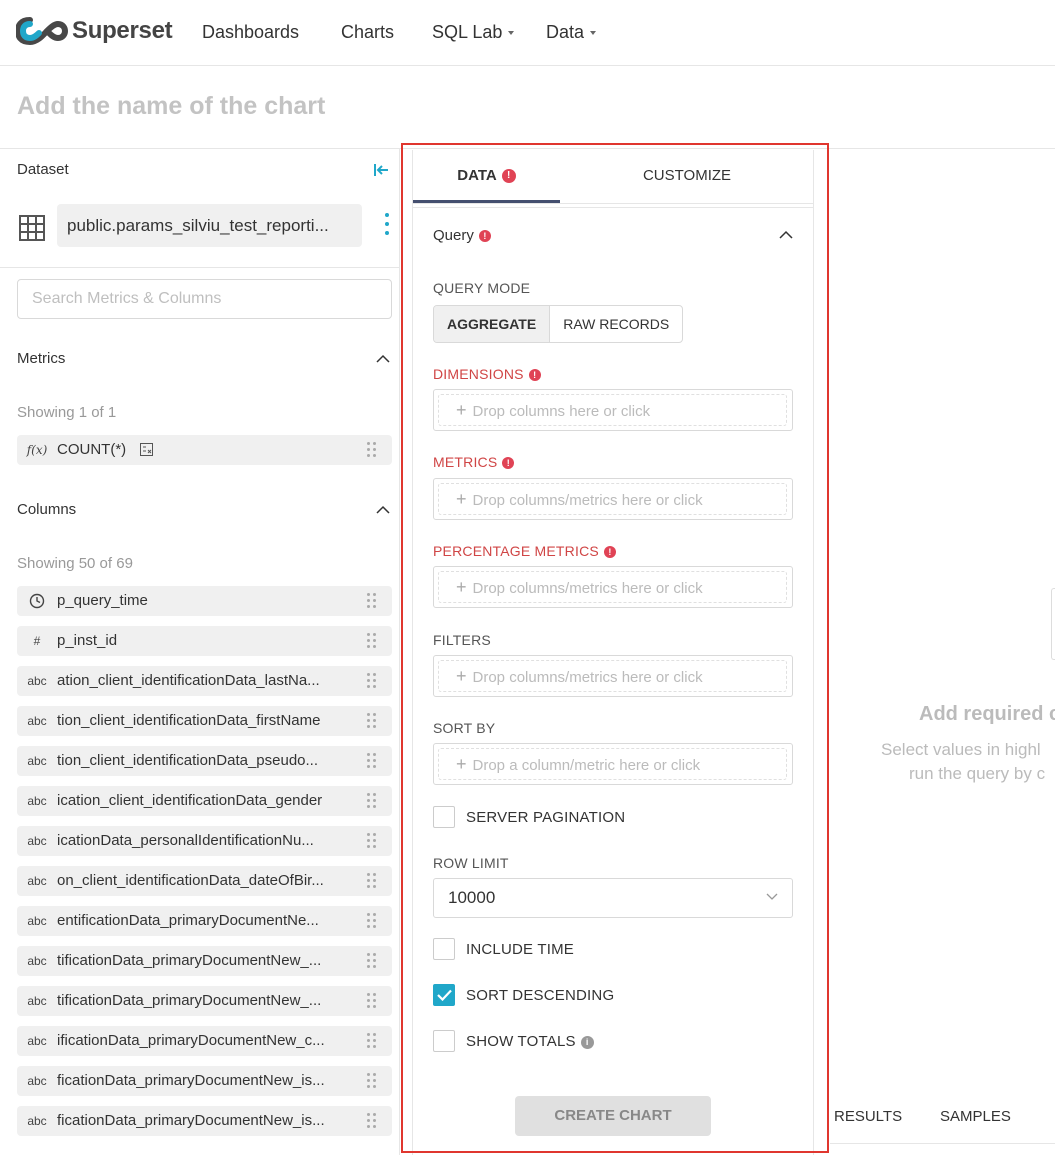 This screenshot has width=1055, height=1155. I want to click on tab-samples: SAMPLES, so click(975, 1116).